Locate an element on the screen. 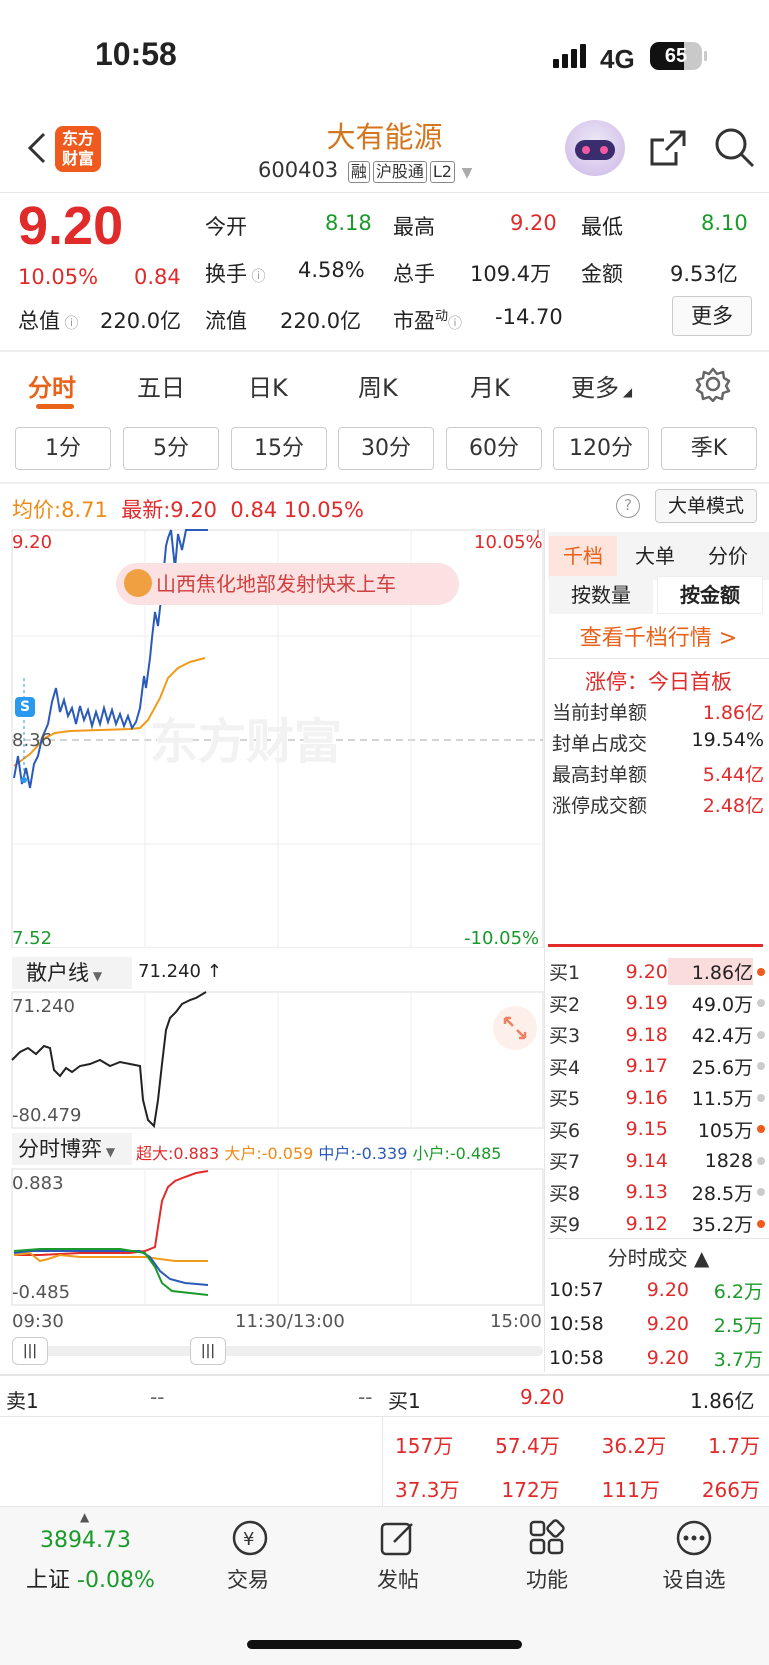  x-axis-start: 09:30 is located at coordinates (38, 1321).